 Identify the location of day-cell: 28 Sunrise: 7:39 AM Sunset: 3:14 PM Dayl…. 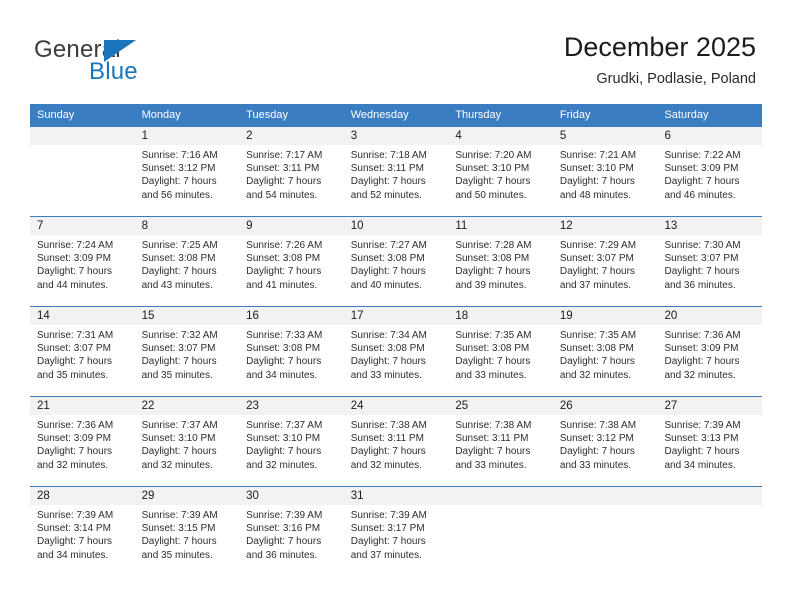
(82, 531).